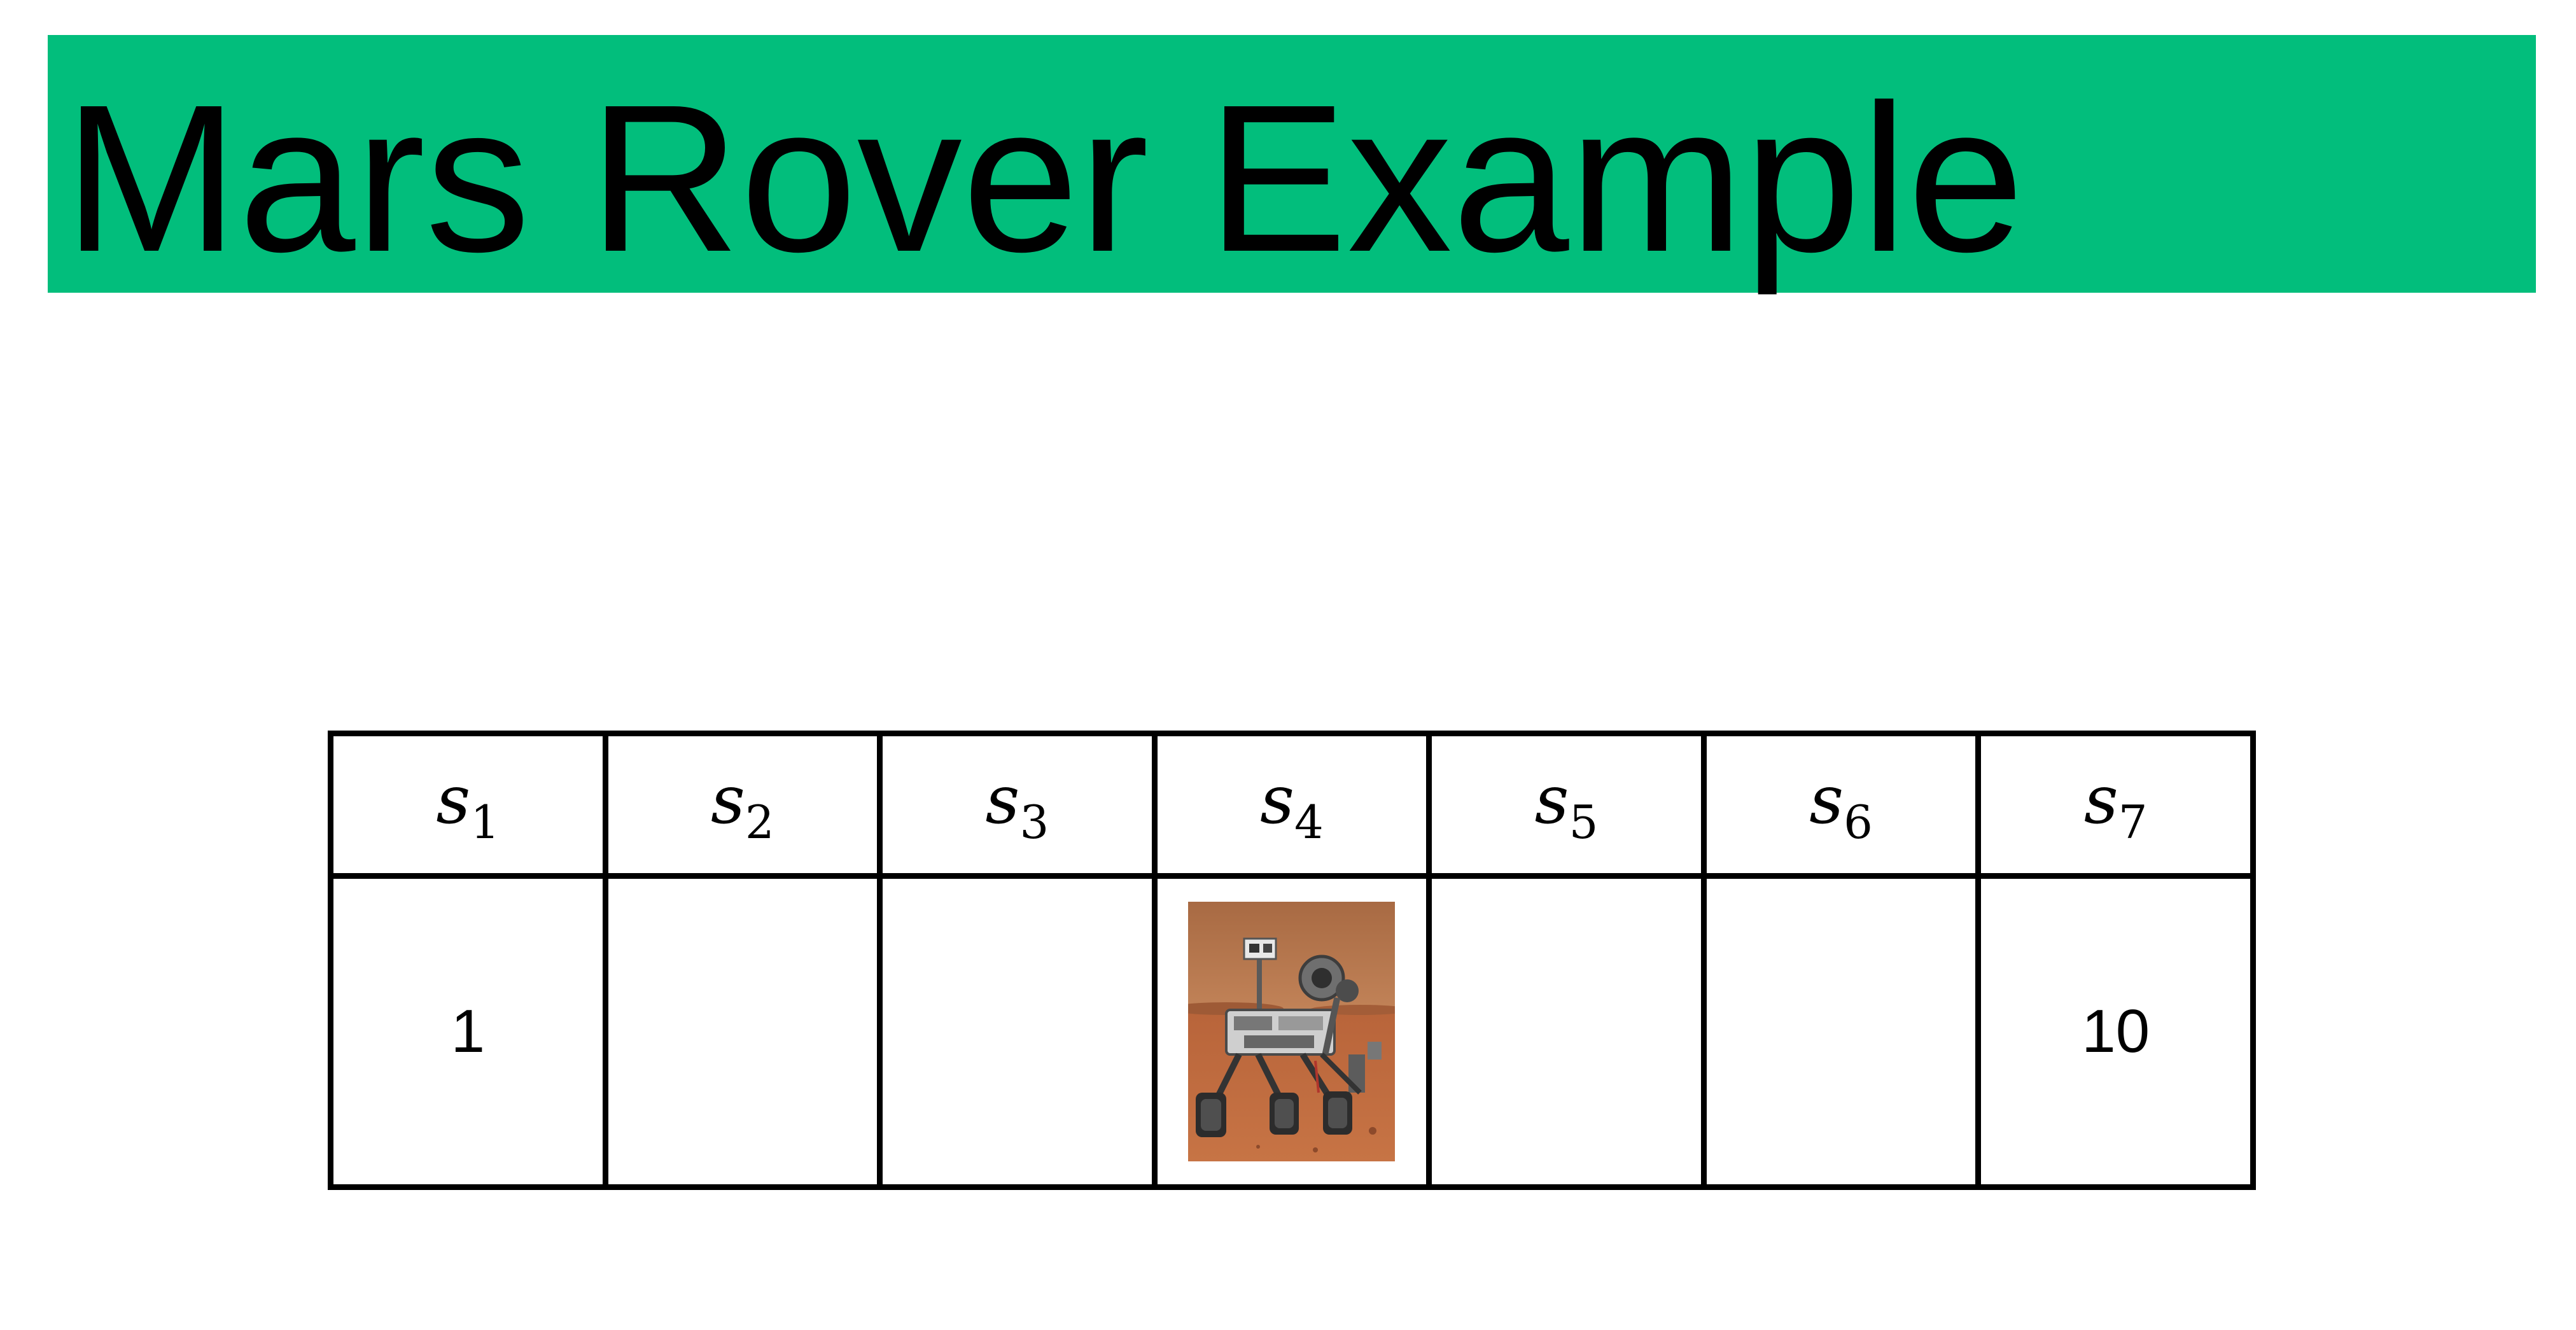 Image resolution: width=2576 pixels, height=1330 pixels. I want to click on mars-rover-icon, so click(1292, 1031).